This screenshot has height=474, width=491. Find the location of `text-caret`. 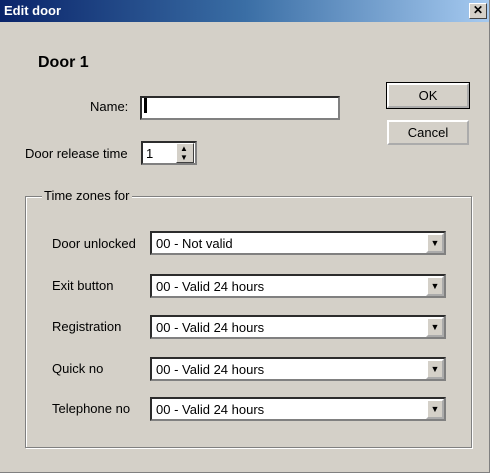

text-caret is located at coordinates (145, 105).